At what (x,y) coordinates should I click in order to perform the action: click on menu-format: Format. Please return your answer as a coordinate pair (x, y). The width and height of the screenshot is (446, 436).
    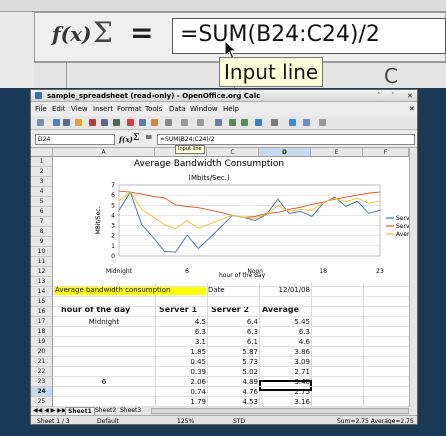
    Looking at the image, I should click on (129, 109).